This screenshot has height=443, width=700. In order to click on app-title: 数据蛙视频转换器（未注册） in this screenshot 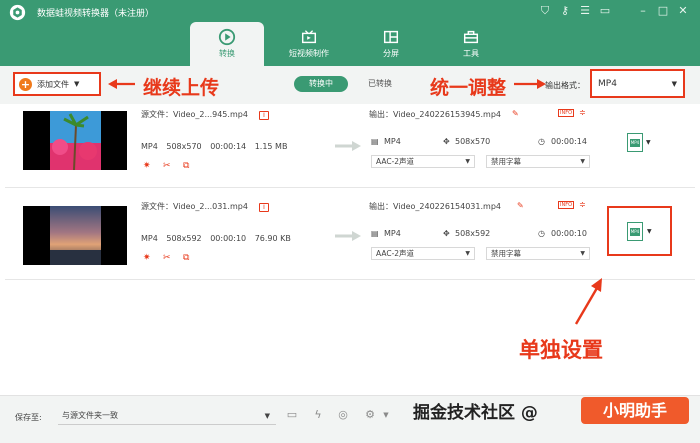, I will do `click(96, 14)`.